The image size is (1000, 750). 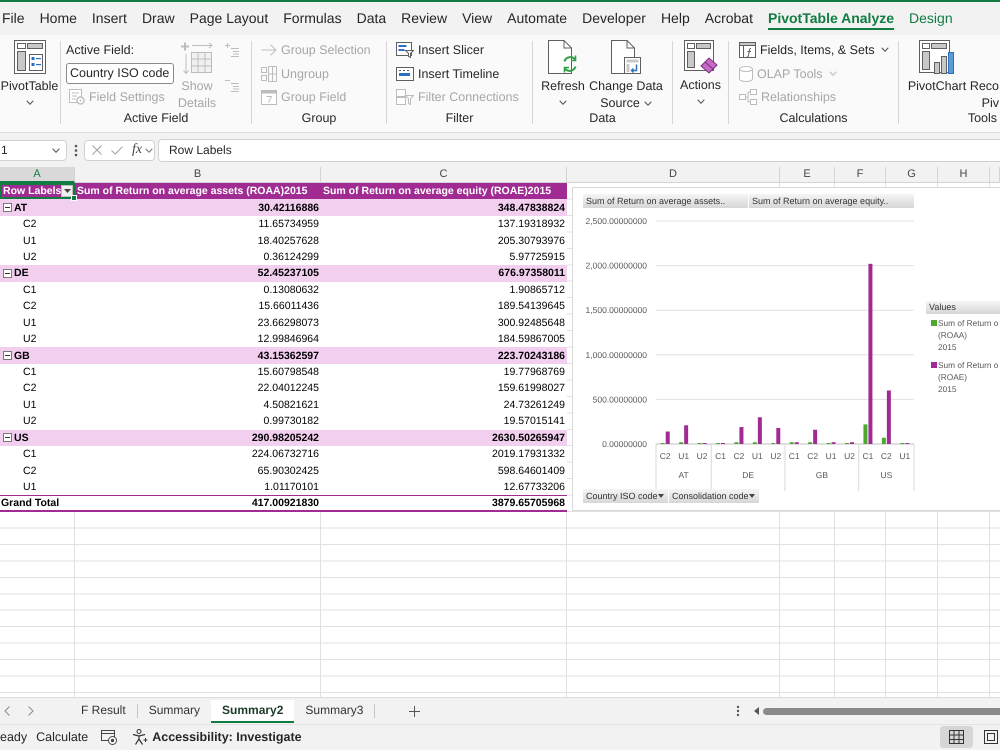 What do you see at coordinates (33, 150) in the screenshot?
I see `name-box: 1` at bounding box center [33, 150].